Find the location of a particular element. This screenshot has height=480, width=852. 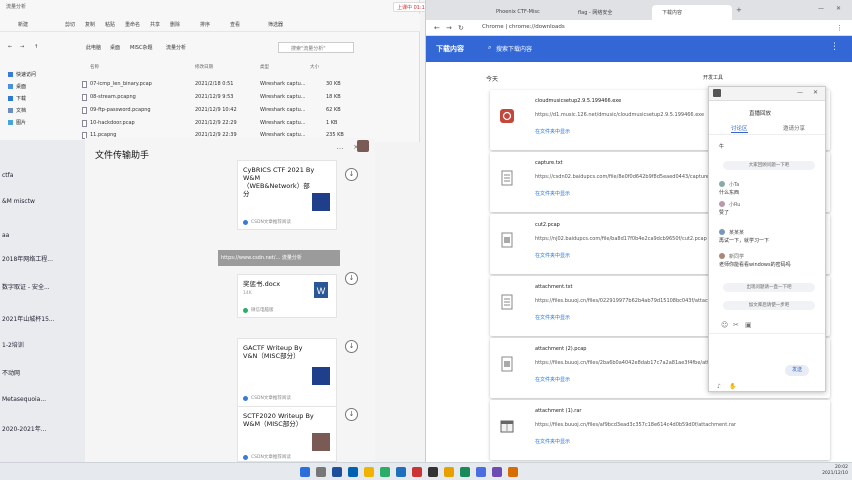

download-filename: attachment (1).rar is located at coordinates (558, 411).